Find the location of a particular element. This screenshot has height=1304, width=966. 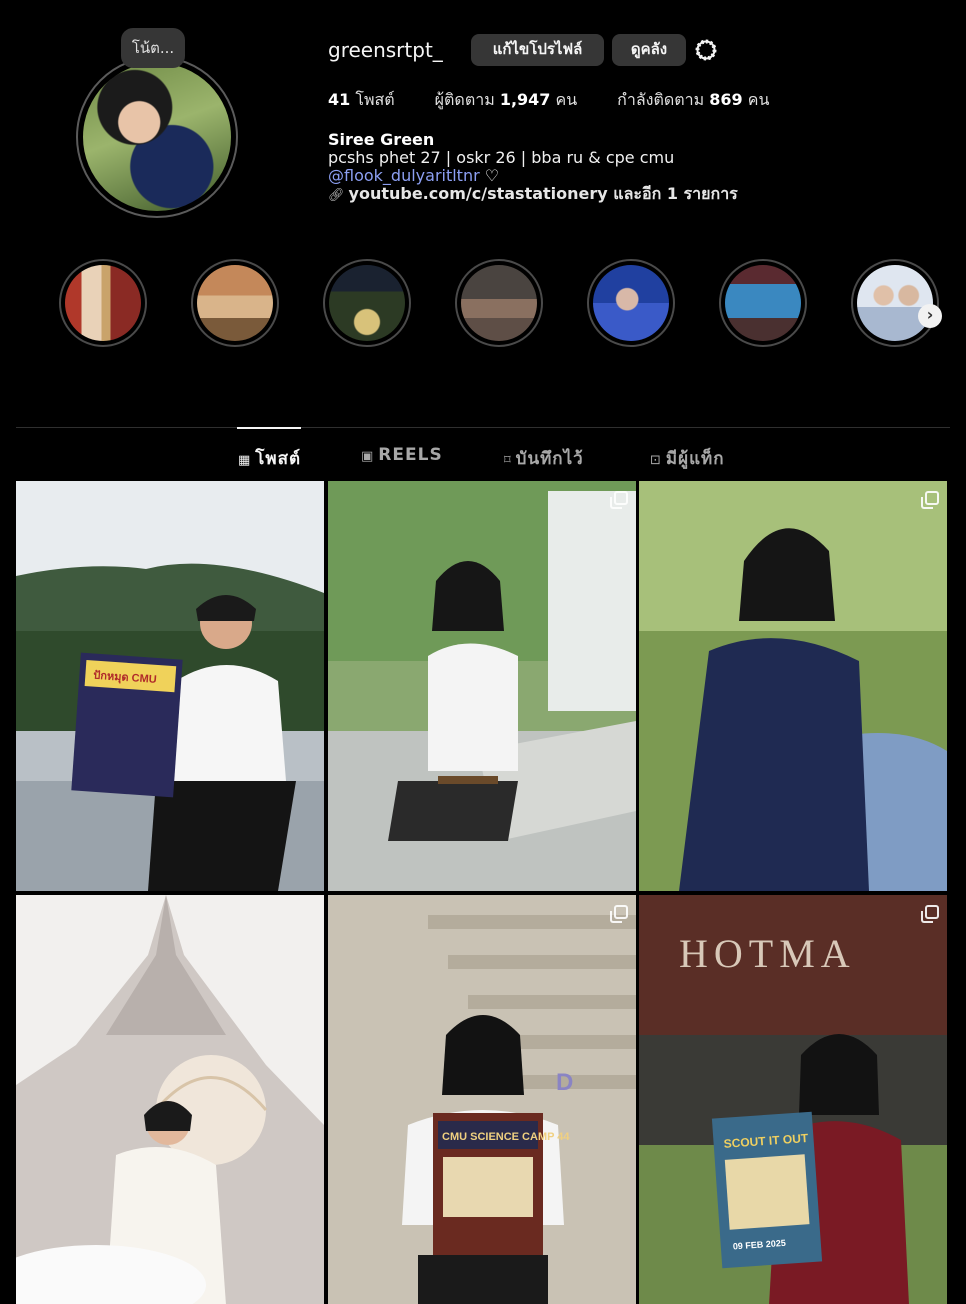

tabs-divider is located at coordinates (483, 427).